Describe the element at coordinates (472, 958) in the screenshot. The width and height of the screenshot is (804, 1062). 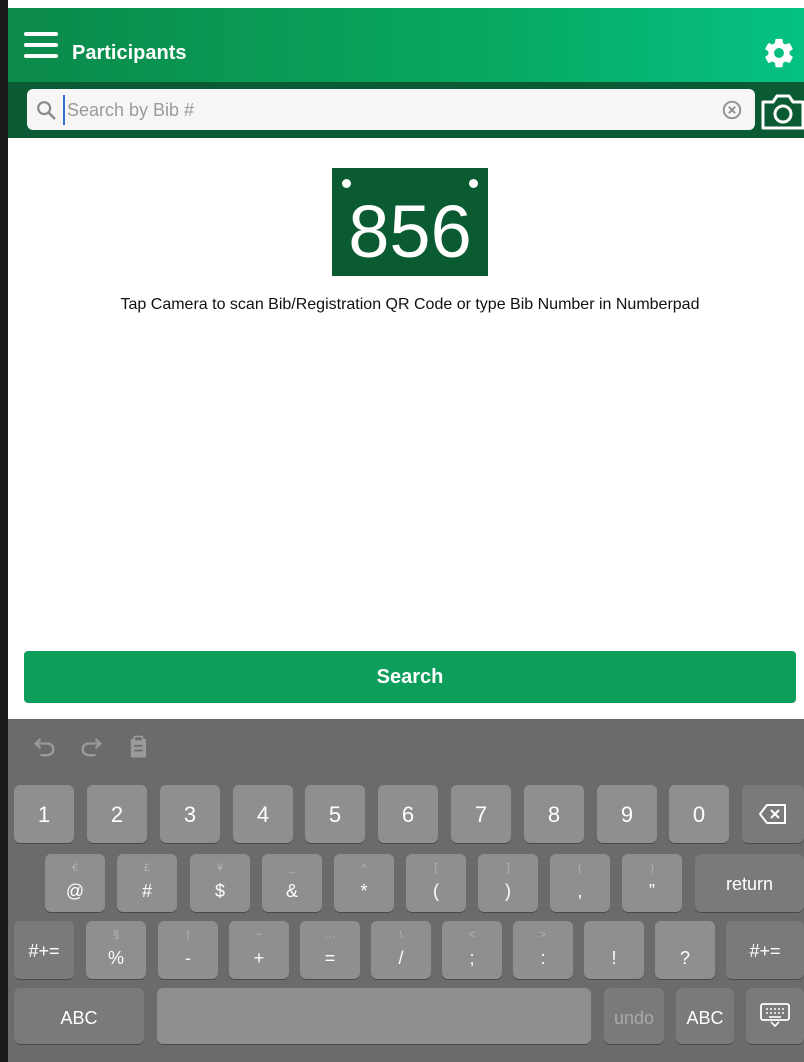
I see `key-label: ;` at that location.